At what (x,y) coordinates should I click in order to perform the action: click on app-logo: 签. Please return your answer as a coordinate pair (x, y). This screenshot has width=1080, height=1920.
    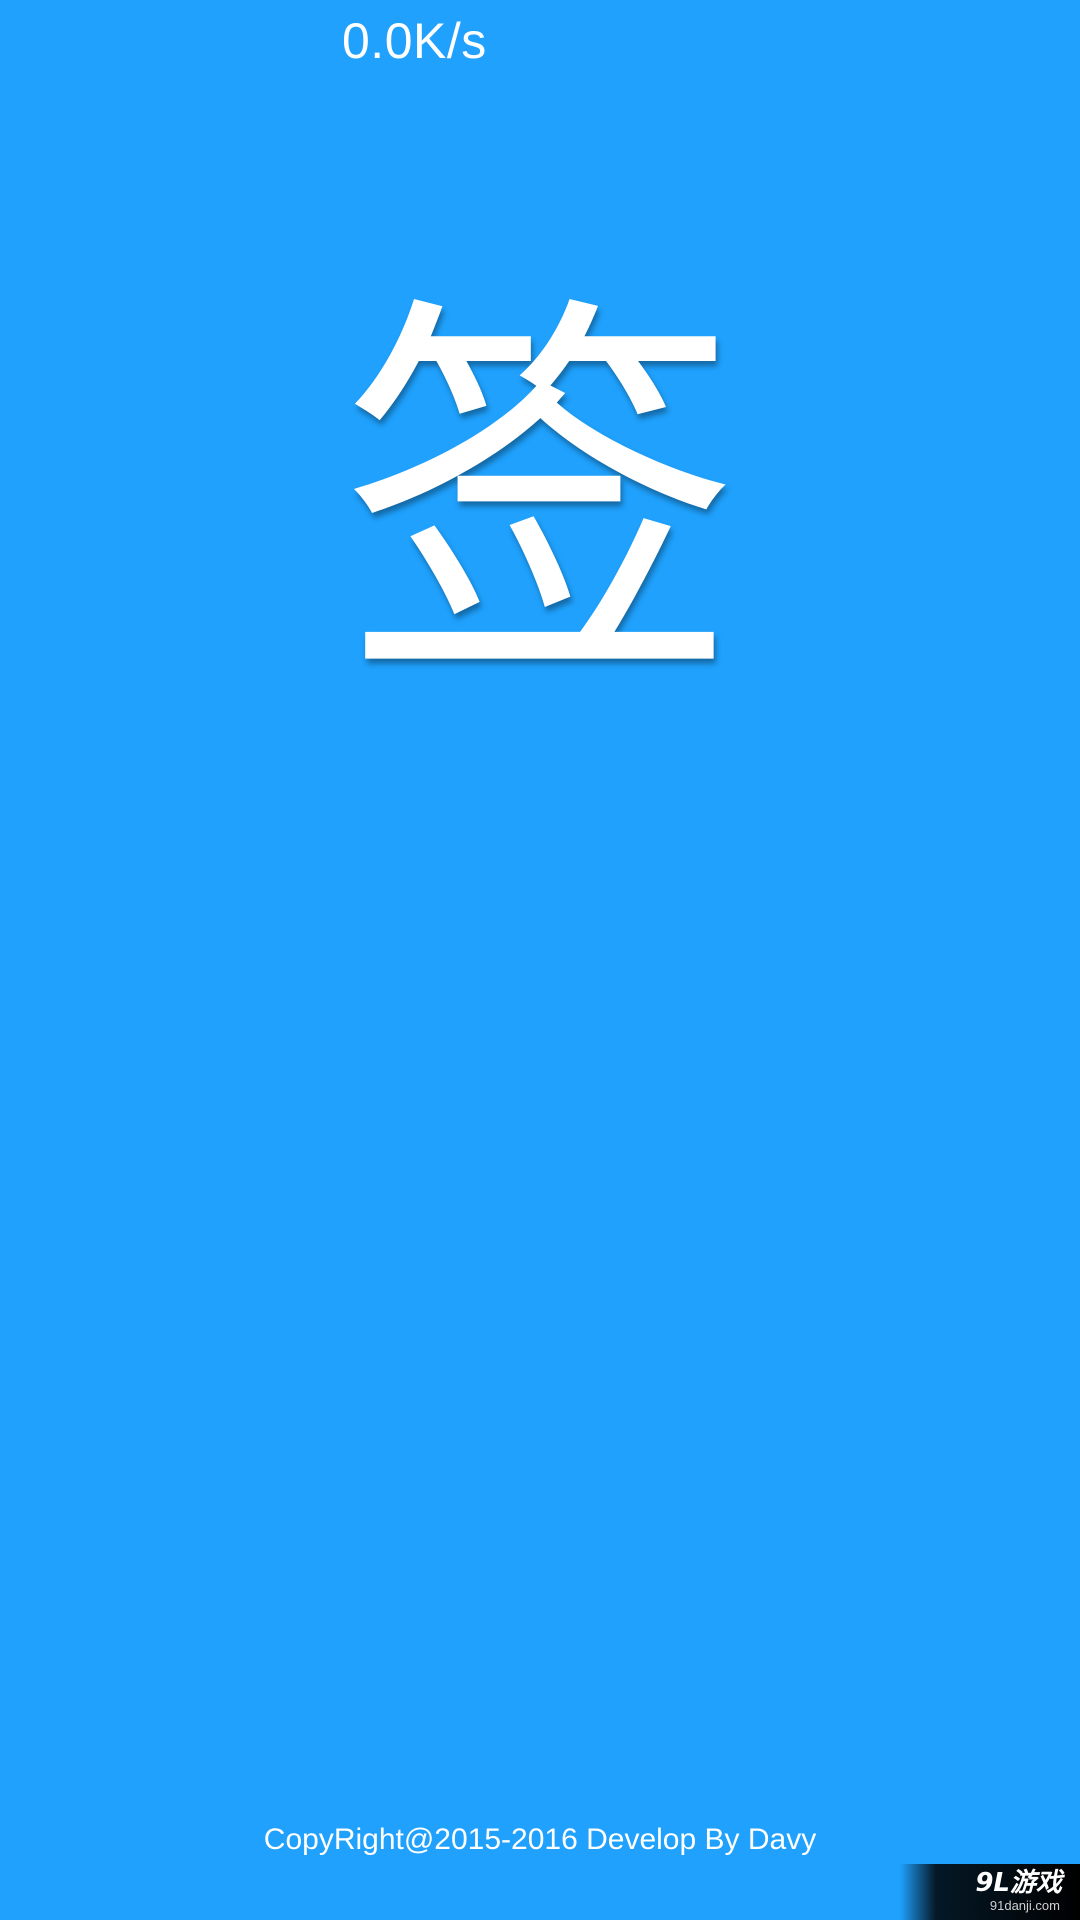
    Looking at the image, I should click on (540, 499).